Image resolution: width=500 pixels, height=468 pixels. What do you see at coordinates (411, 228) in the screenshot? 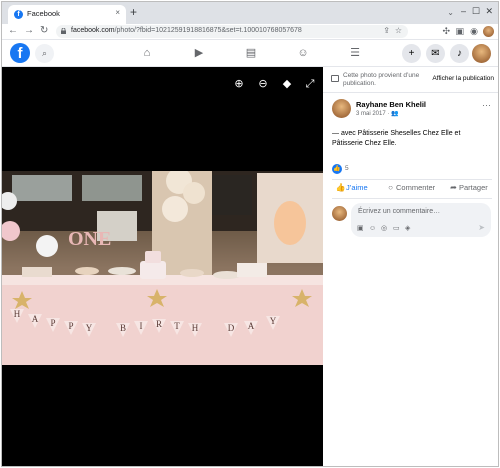
I see `sticker-icon: ◈` at bounding box center [411, 228].